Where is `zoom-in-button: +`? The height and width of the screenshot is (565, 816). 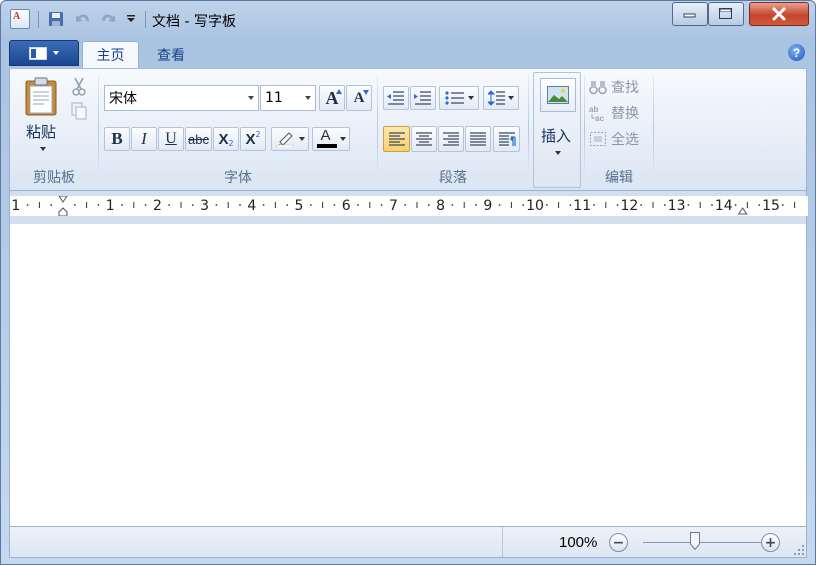
zoom-in-button: + is located at coordinates (770, 542).